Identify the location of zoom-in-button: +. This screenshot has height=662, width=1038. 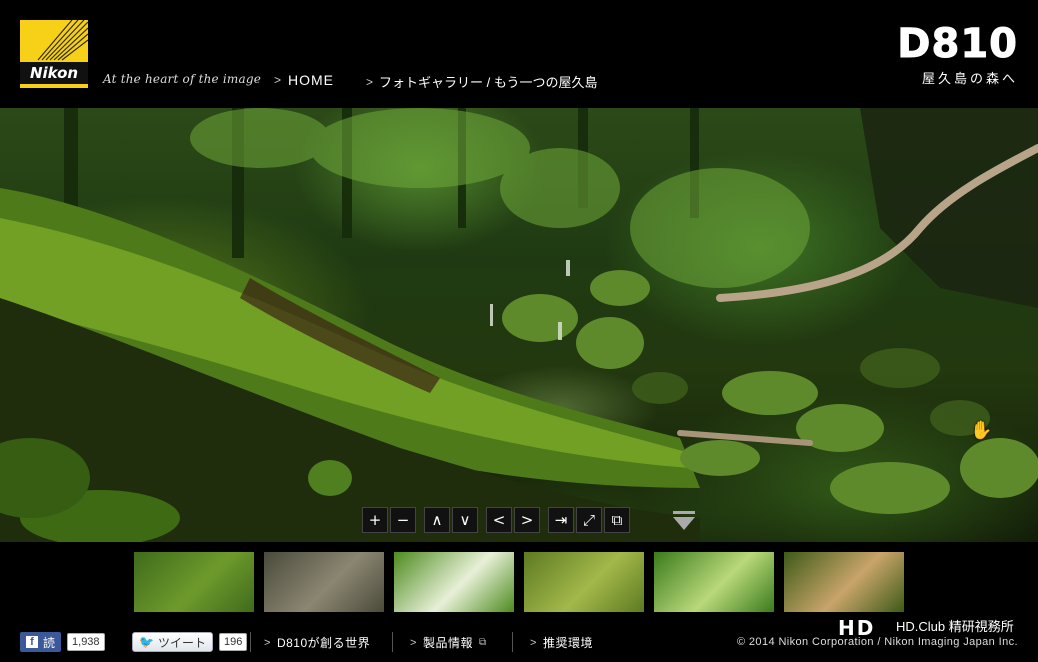
(375, 520).